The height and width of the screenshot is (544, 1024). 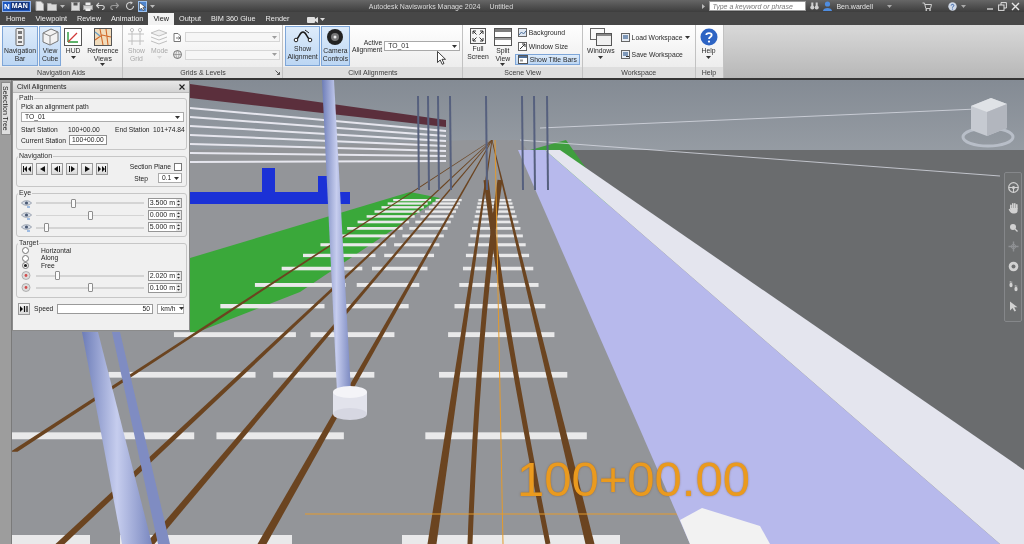 What do you see at coordinates (136, 37) in the screenshot?
I see `grid-icon` at bounding box center [136, 37].